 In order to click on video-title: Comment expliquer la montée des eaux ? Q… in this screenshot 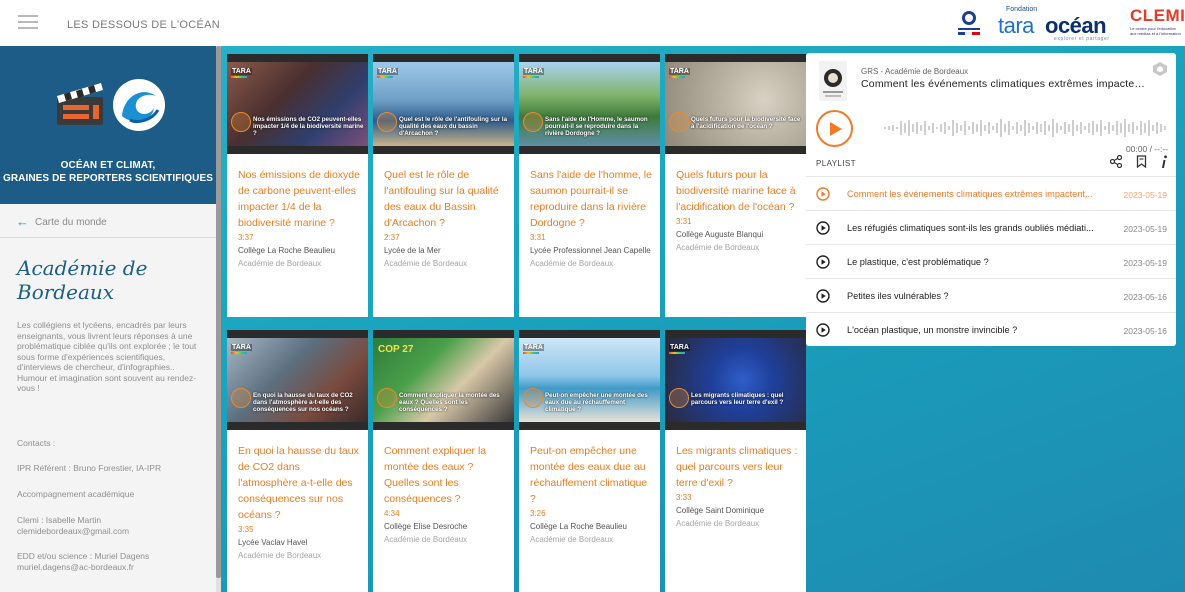, I will do `click(435, 475)`.